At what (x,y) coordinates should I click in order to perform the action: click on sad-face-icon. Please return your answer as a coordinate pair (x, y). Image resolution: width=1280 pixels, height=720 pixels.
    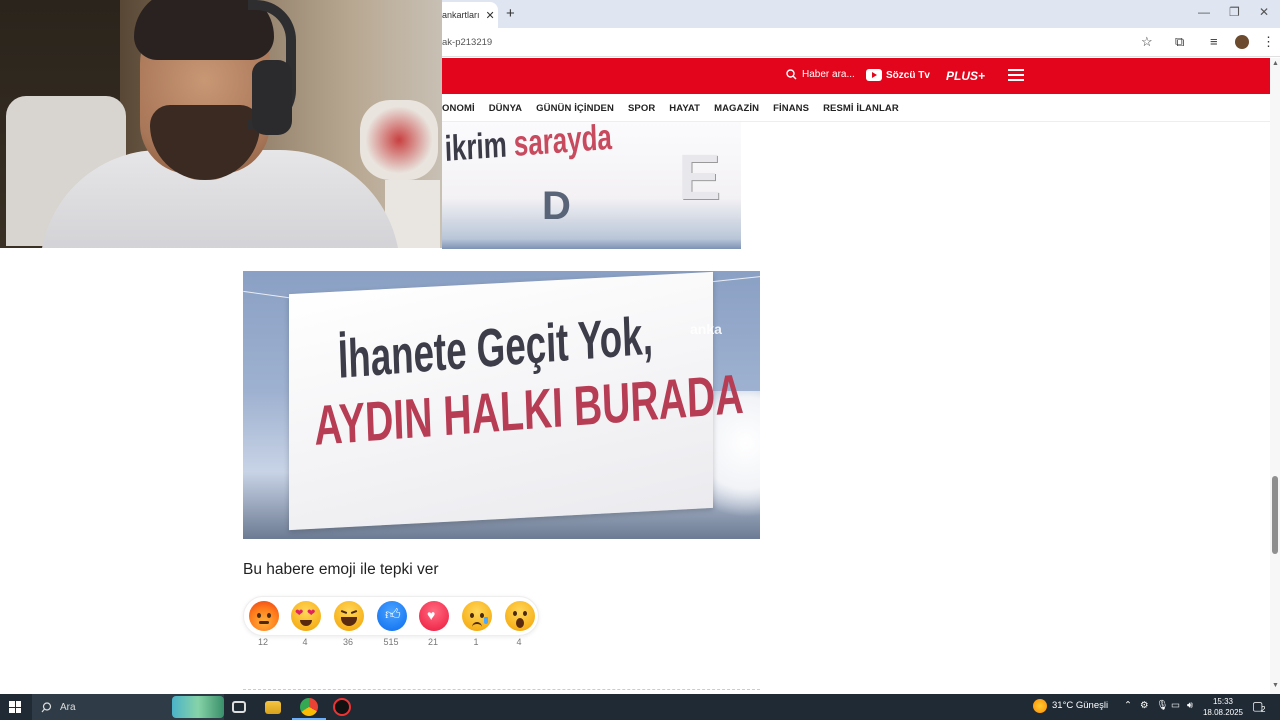
    Looking at the image, I should click on (477, 616).